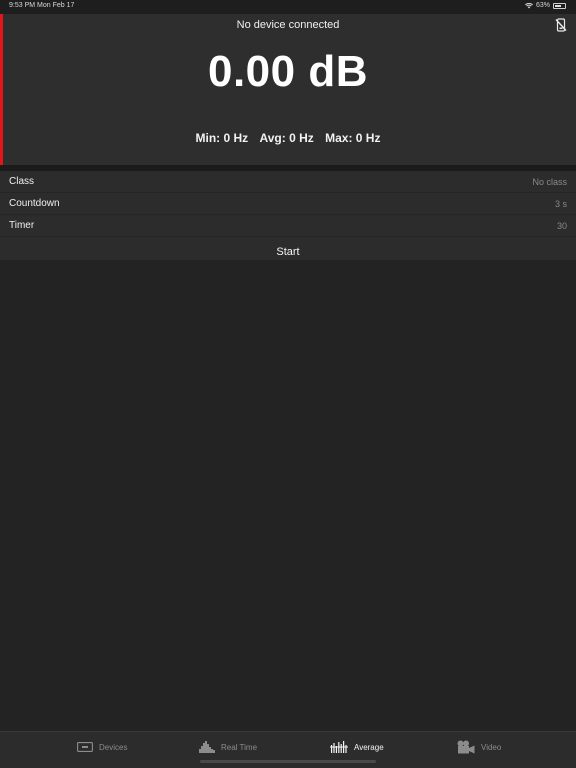 This screenshot has height=768, width=576. I want to click on tab-video-label: Video, so click(491, 747).